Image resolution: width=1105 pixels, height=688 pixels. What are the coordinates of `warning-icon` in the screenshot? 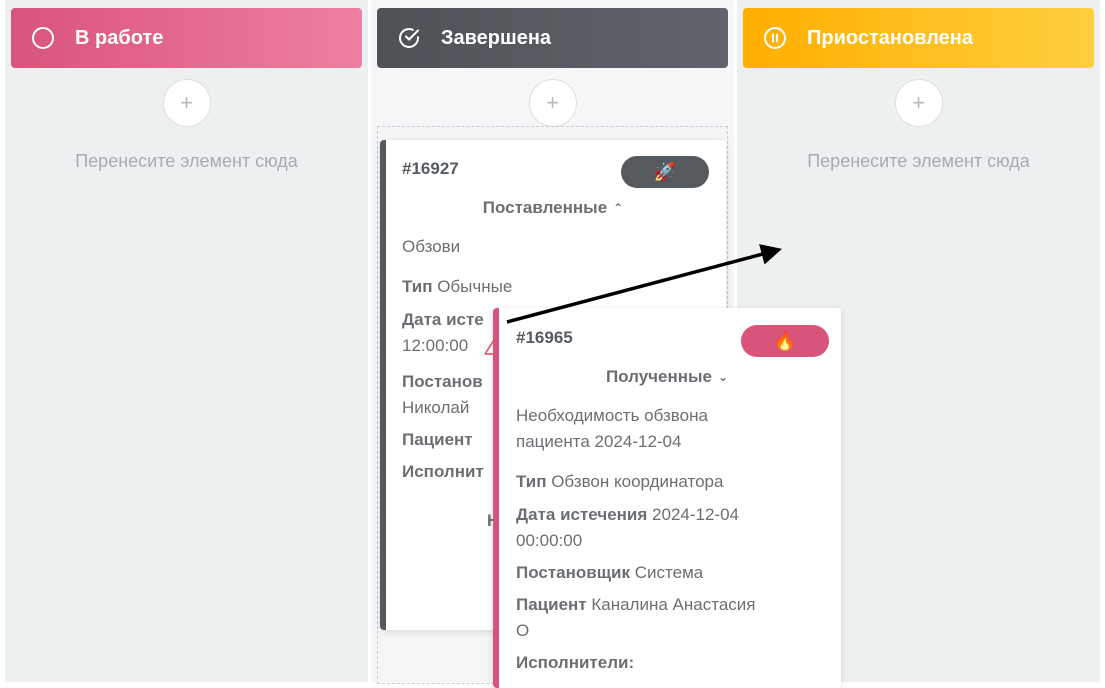 It's located at (489, 347).